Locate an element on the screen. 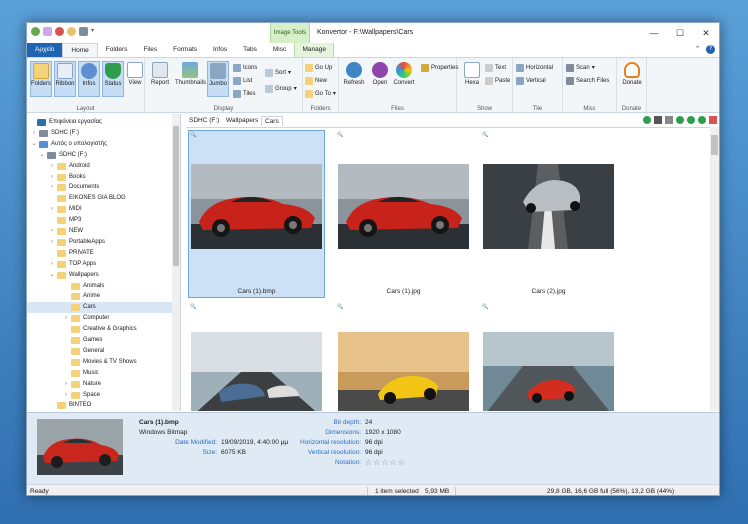  tree-item: Creative & Graphics is located at coordinates (100, 329).